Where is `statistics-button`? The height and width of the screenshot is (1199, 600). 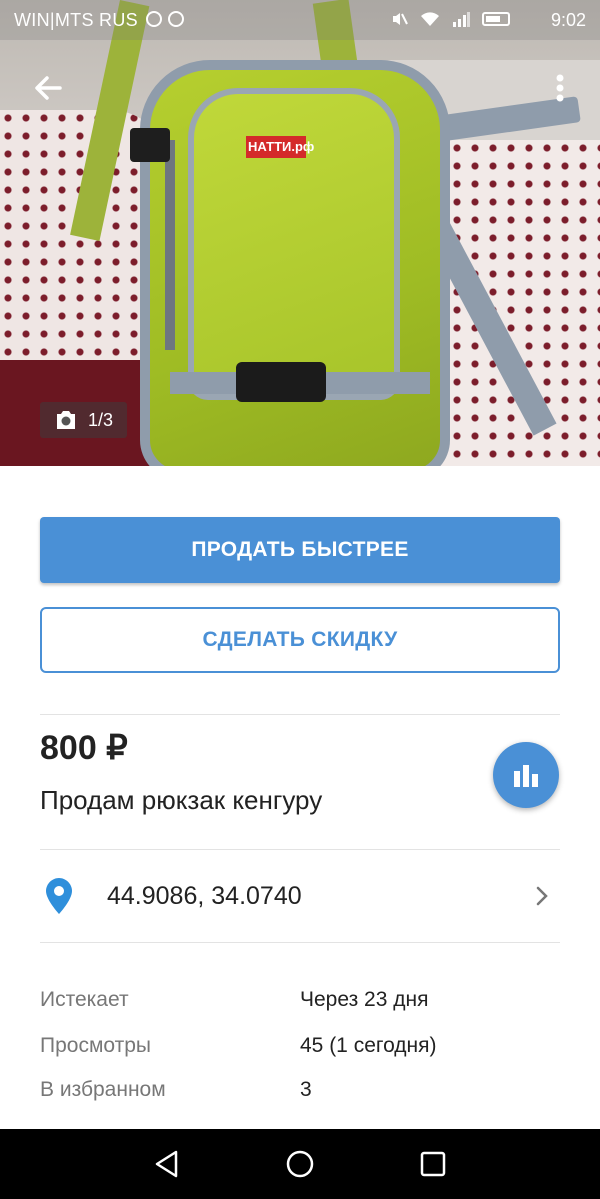
statistics-button is located at coordinates (526, 775).